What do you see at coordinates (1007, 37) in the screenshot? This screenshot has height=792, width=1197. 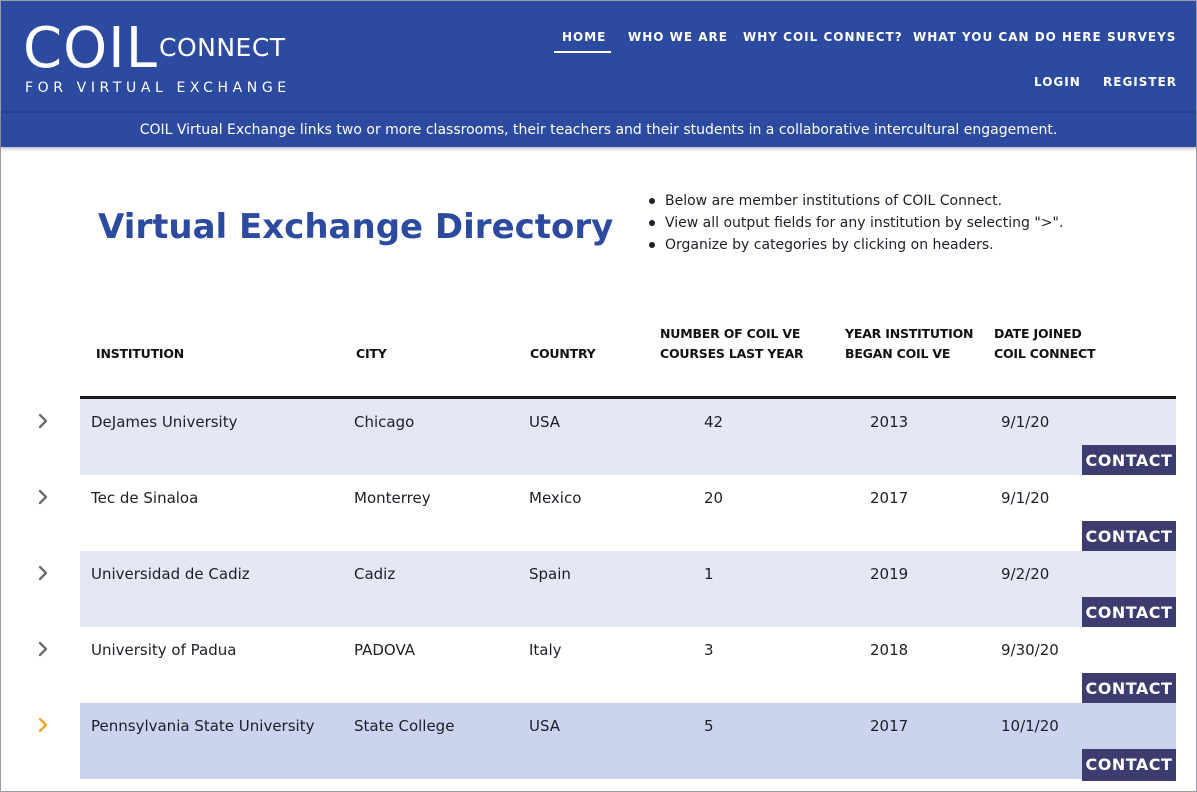 I see `nav-what-you-can-do-here: WHAT YOU CAN DO HERE` at bounding box center [1007, 37].